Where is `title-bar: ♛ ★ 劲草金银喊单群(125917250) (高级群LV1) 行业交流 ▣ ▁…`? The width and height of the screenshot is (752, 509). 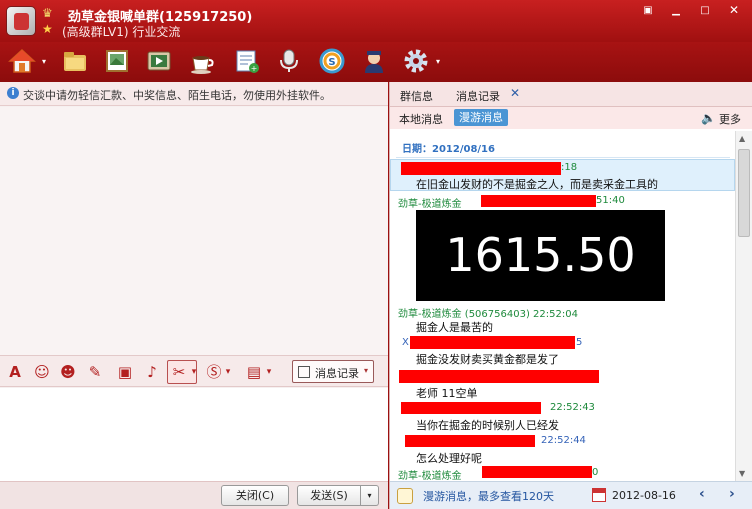 title-bar: ♛ ★ 劲草金银喊单群(125917250) (高级群LV1) 行业交流 ▣ ▁… is located at coordinates (376, 21).